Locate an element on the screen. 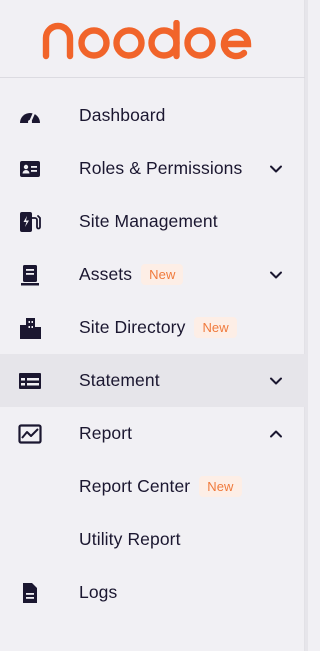 The image size is (320, 651). buildings-icon is located at coordinates (30, 328).